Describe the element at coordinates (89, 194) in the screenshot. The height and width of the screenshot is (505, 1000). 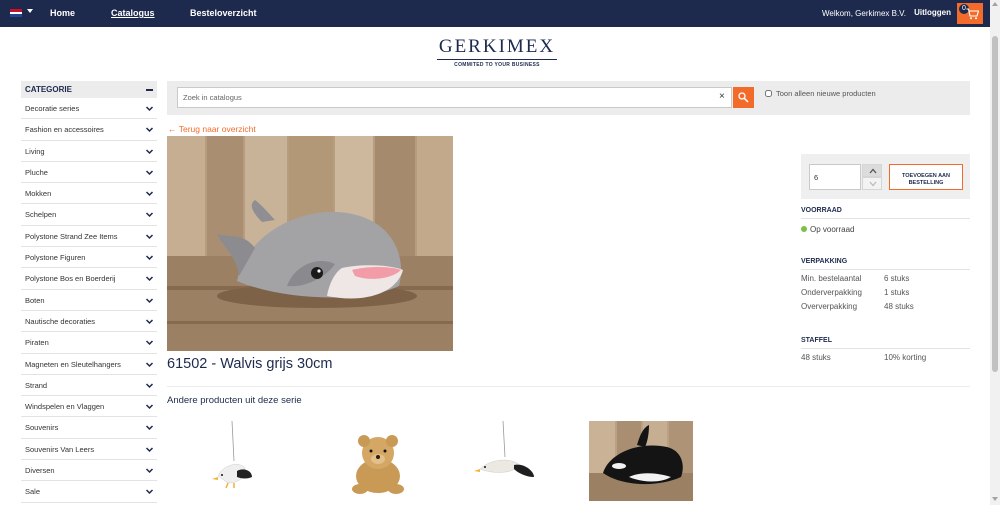
I see `sidebar-category-item: Mokken` at that location.